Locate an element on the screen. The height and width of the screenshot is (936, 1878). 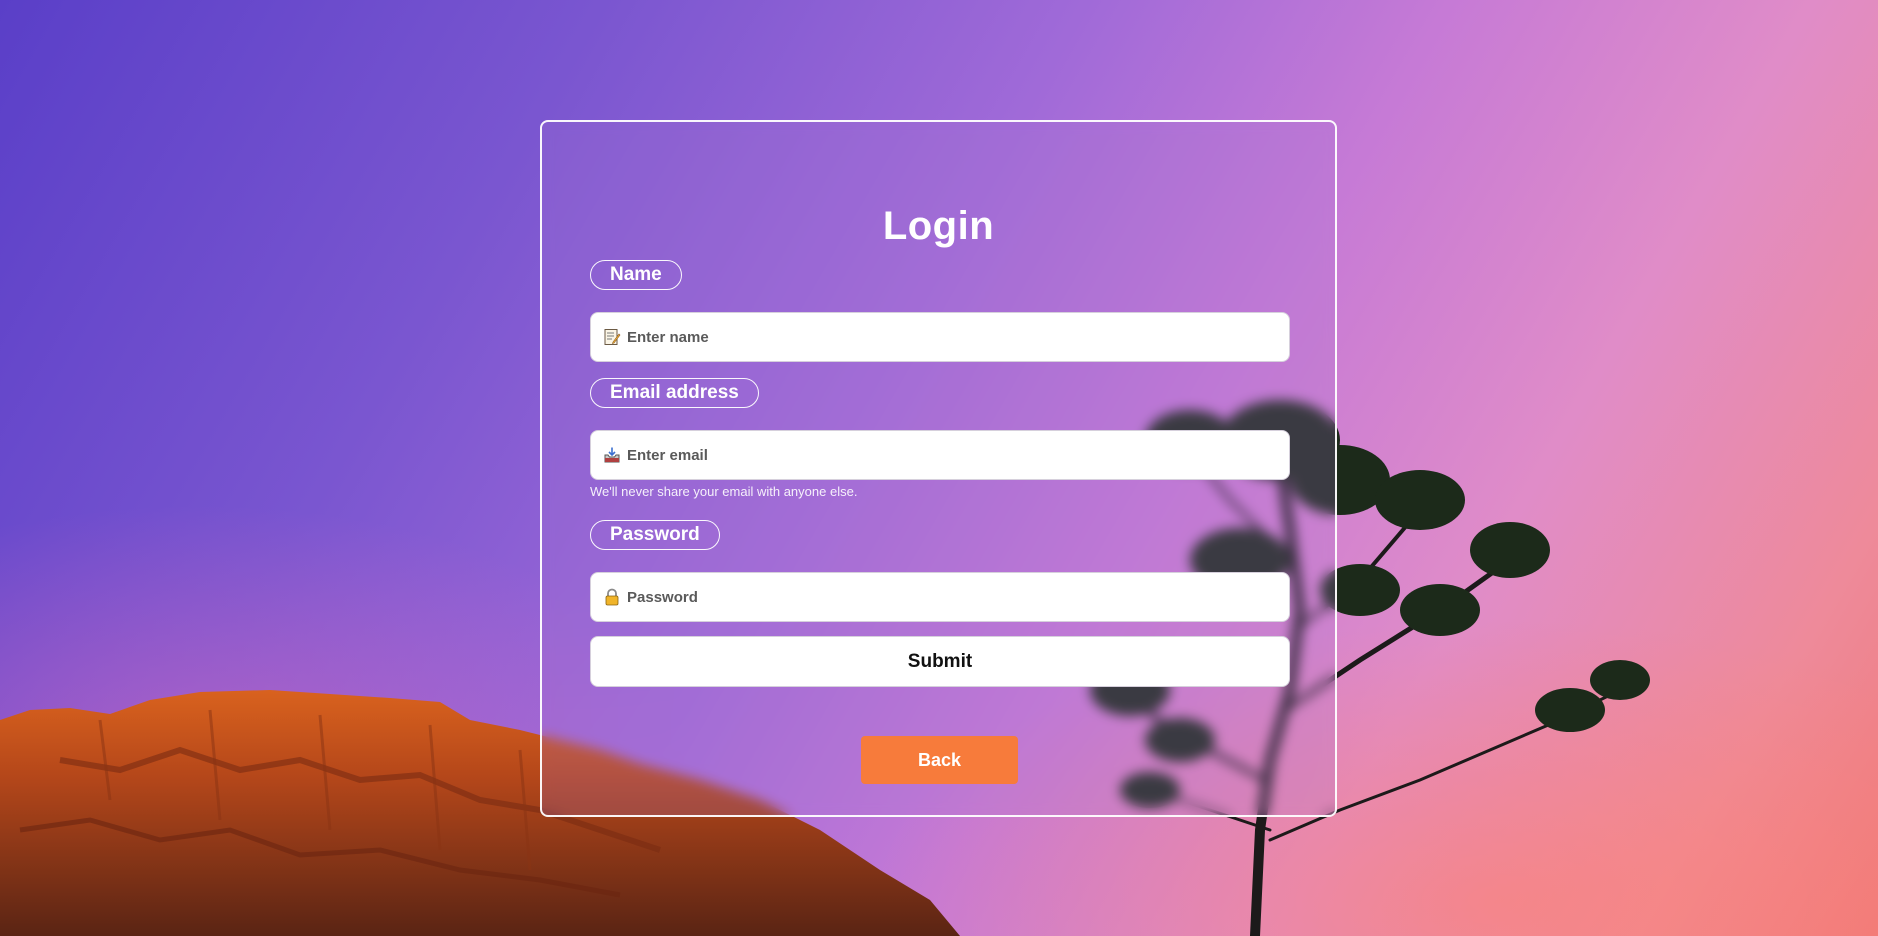
name-input is located at coordinates (947, 337).